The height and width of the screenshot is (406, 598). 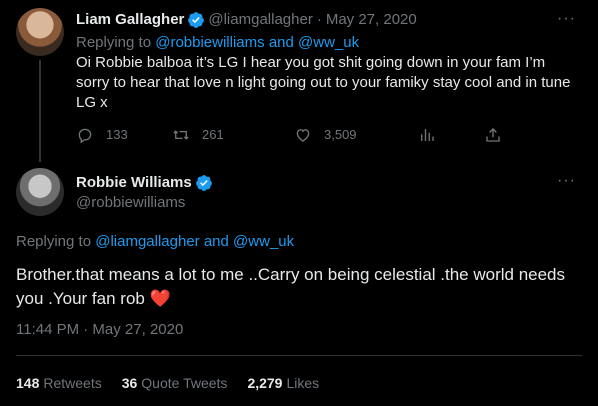 I want to click on reply-mention-liamgallagher: @liamgallagher, so click(x=147, y=241).